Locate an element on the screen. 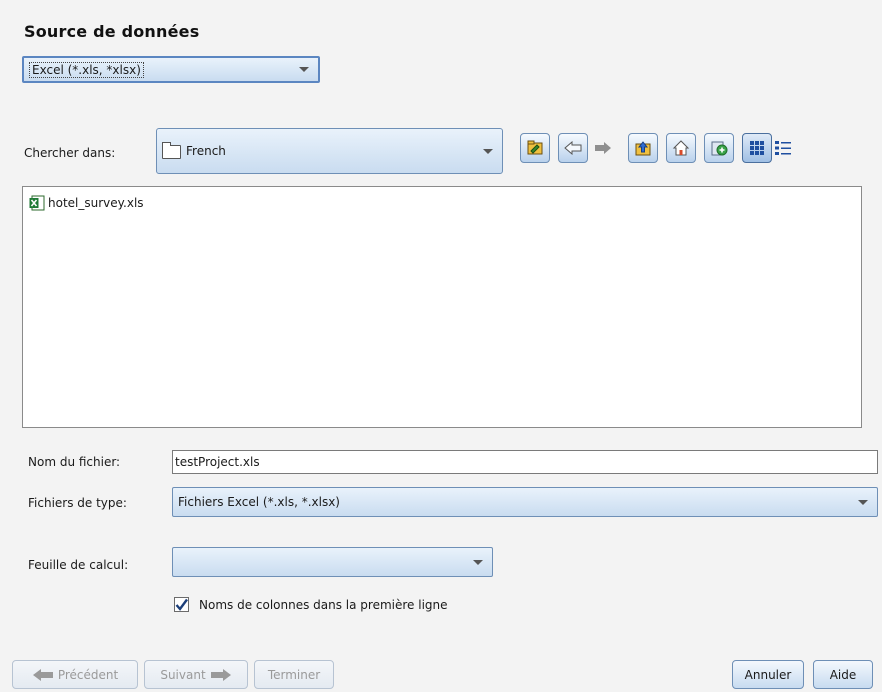 Image resolution: width=882 pixels, height=692 pixels. back-button is located at coordinates (573, 148).